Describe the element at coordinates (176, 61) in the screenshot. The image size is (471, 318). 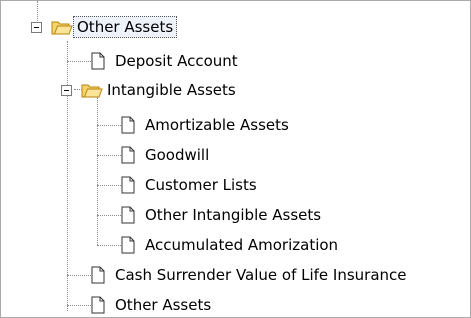
I see `tree-node-label: Deposit Account` at that location.